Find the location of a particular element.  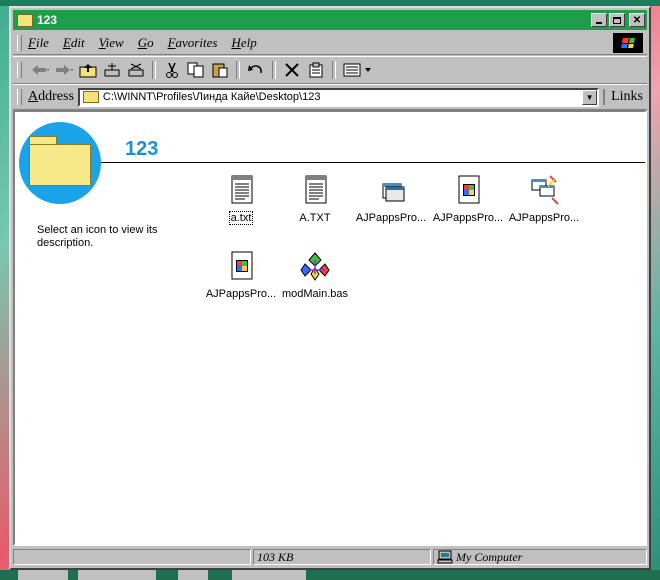

back-button is located at coordinates (40, 70).